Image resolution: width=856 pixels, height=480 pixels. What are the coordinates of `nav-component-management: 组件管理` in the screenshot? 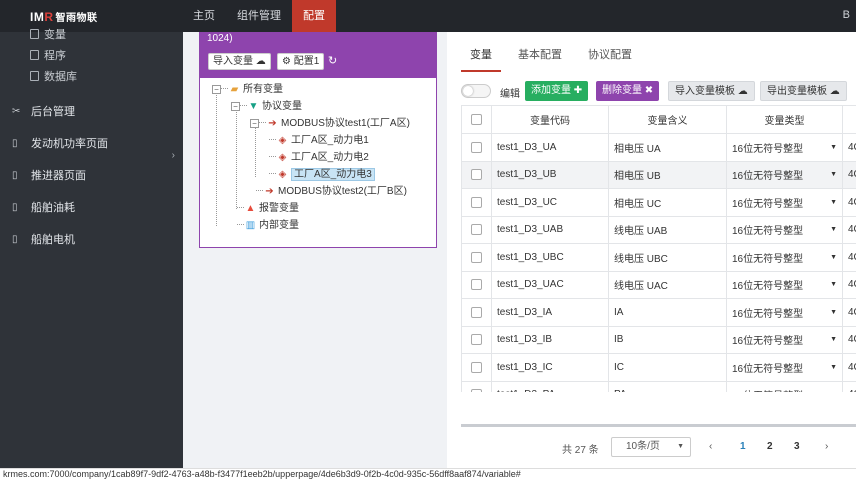 It's located at (259, 16).